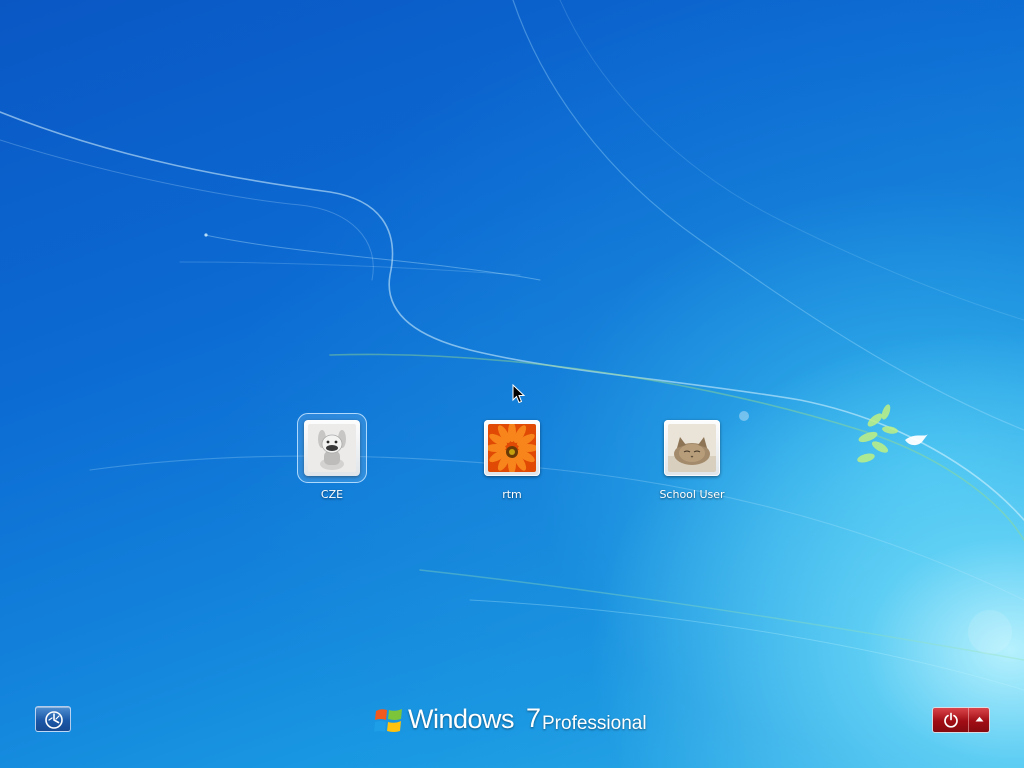 Image resolution: width=1024 pixels, height=768 pixels. What do you see at coordinates (594, 723) in the screenshot?
I see `product-edition: Professional` at bounding box center [594, 723].